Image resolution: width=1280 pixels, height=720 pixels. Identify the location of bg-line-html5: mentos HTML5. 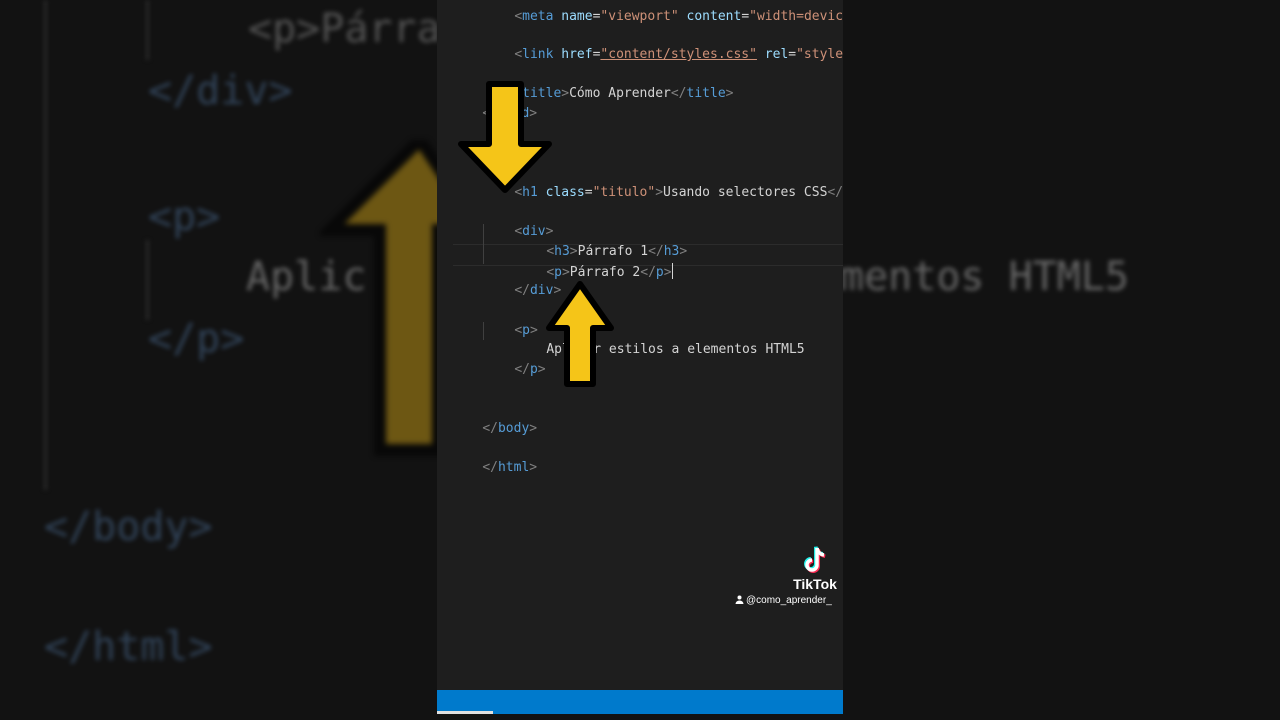
(984, 277).